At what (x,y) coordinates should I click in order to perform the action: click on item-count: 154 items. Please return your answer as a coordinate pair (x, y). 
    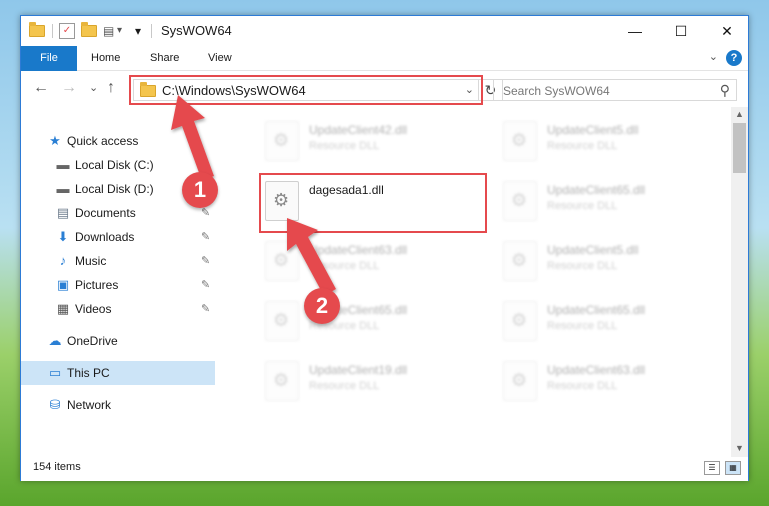
    Looking at the image, I should click on (57, 467).